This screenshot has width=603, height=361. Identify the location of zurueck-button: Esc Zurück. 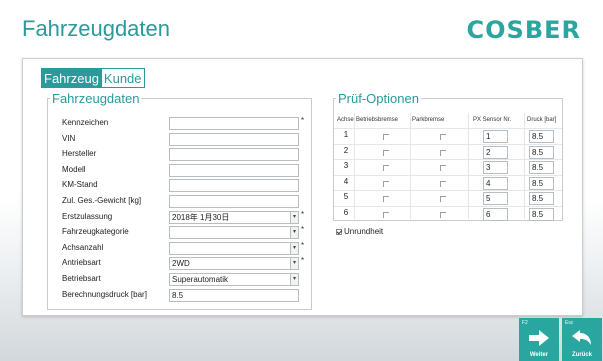
(582, 339).